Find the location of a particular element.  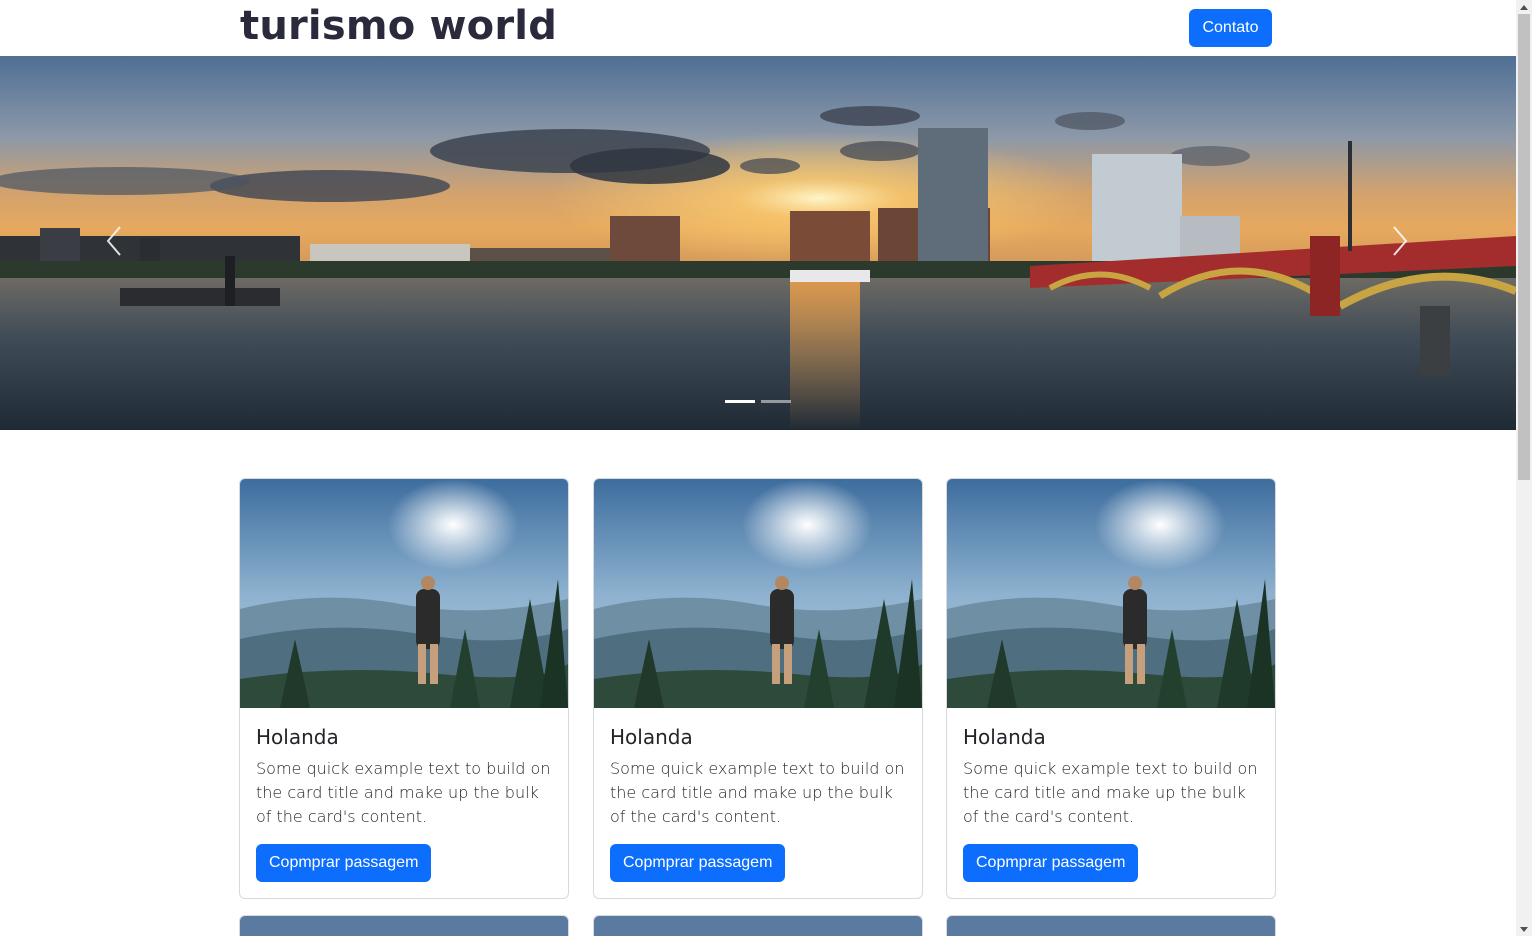

scroll-up-arrow-icon is located at coordinates (1524, 7).